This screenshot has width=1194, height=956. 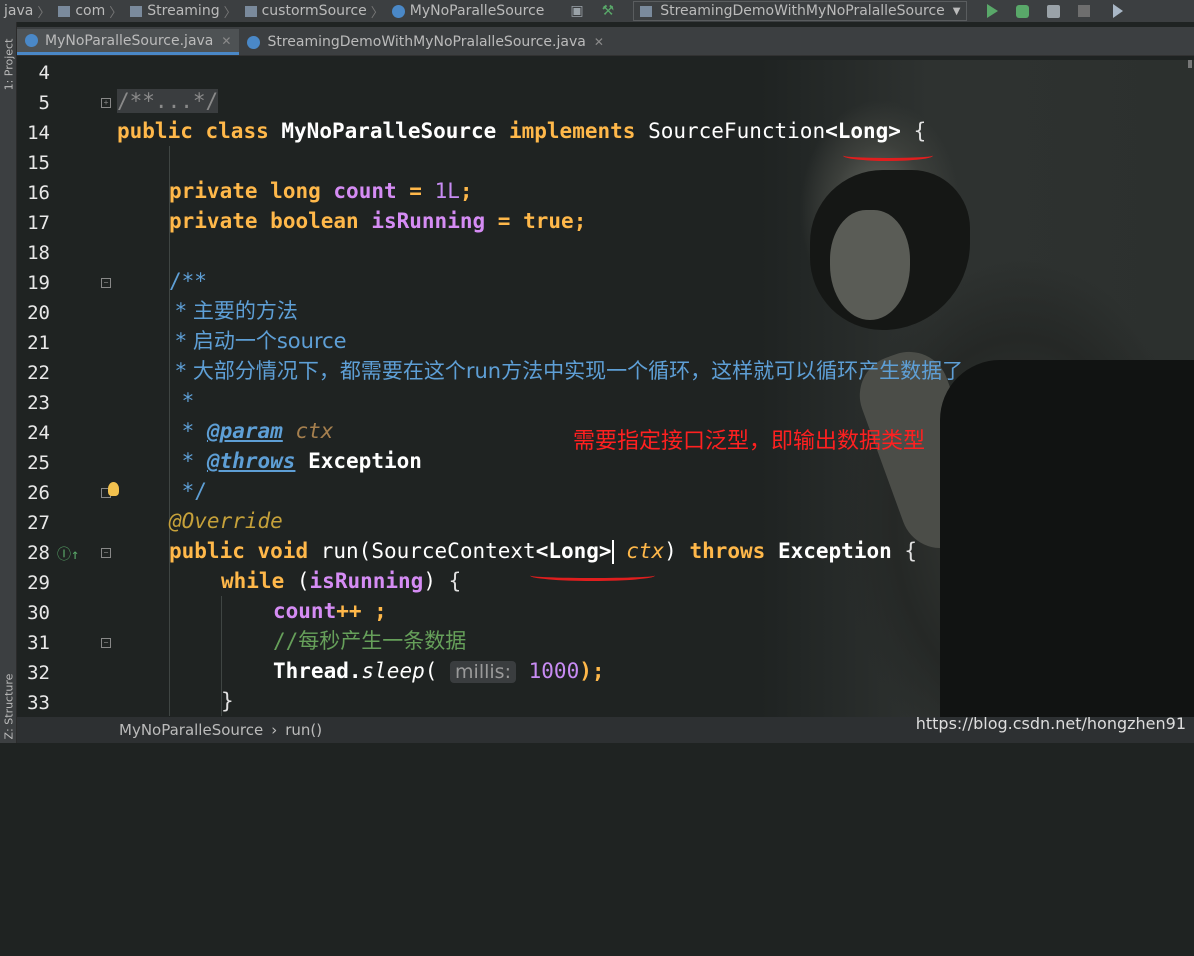 I want to click on generic-type: <Long>, so click(x=863, y=131).